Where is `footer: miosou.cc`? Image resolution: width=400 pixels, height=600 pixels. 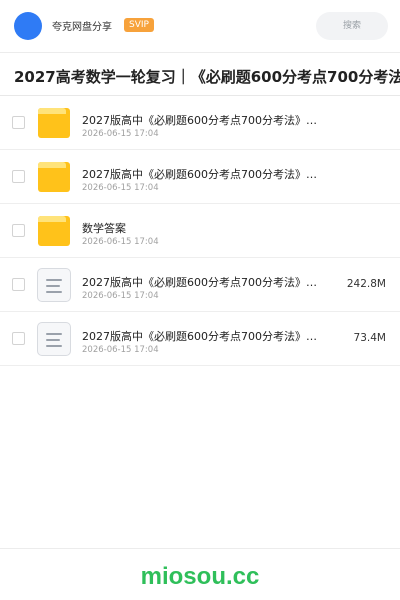 footer: miosou.cc is located at coordinates (200, 574).